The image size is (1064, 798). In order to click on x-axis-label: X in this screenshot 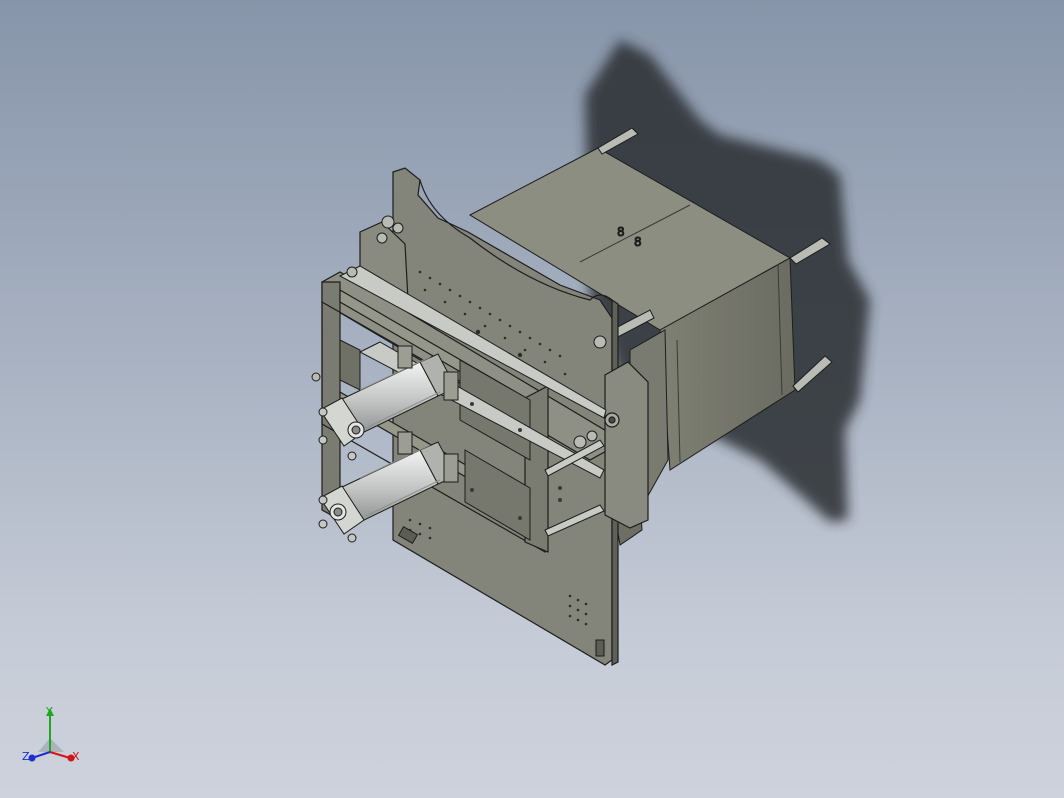, I will do `click(76, 756)`.